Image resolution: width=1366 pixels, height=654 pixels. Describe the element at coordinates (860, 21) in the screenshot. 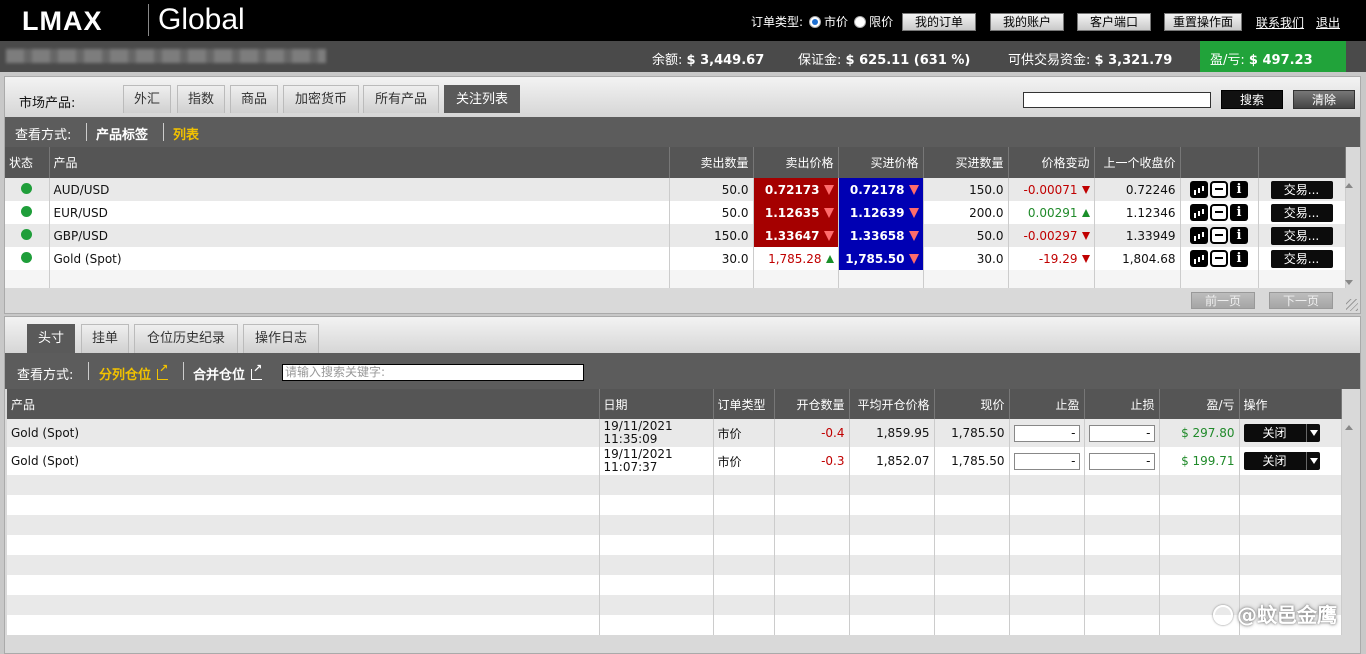

I see `limit-radio` at that location.